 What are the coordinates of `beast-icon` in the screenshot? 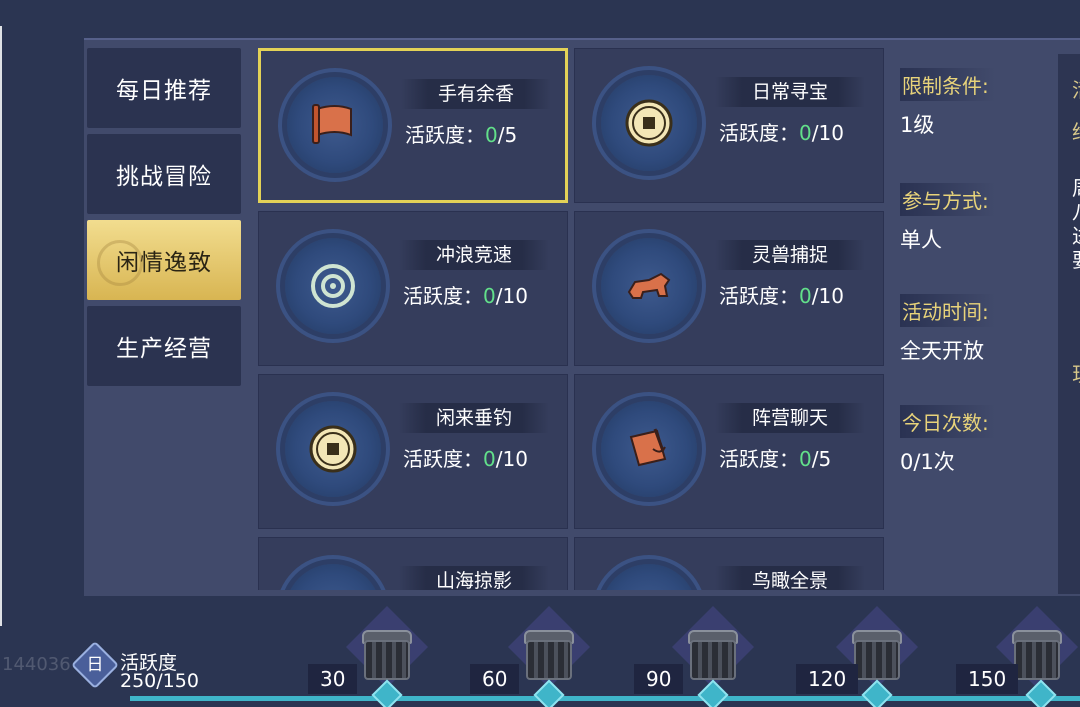 It's located at (649, 285).